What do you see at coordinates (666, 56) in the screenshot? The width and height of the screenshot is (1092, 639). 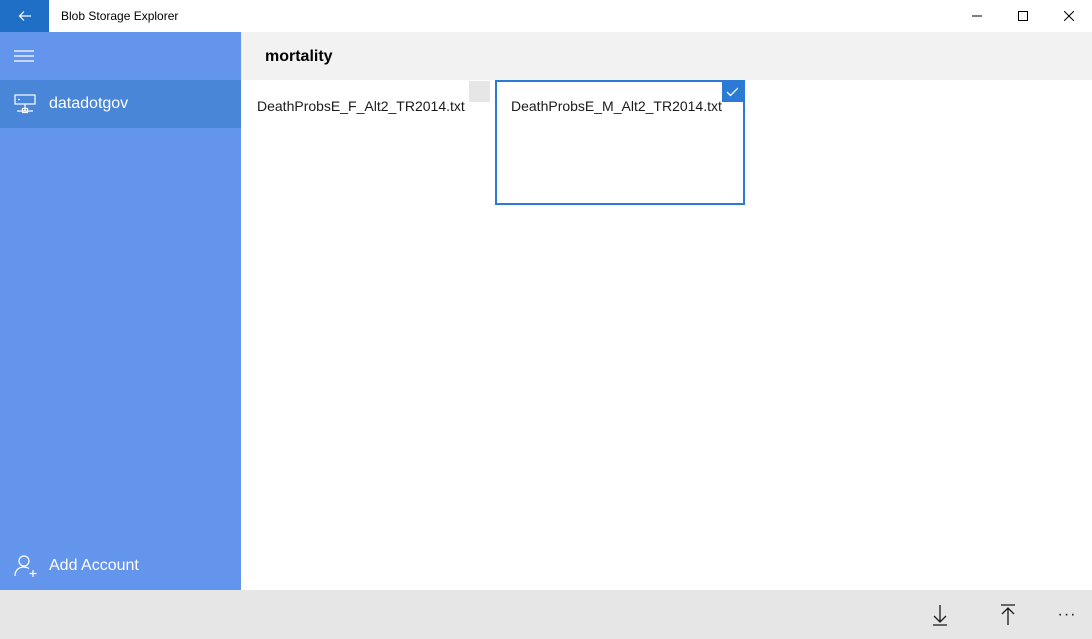 I see `container-header: mortality` at bounding box center [666, 56].